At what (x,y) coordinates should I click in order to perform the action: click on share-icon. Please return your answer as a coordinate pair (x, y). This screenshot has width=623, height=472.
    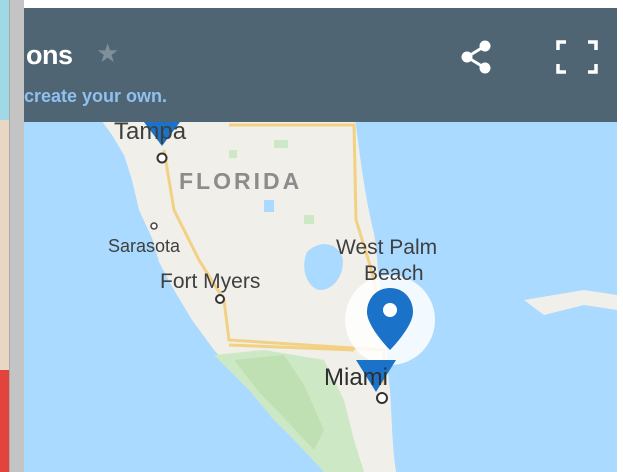
    Looking at the image, I should click on (476, 57).